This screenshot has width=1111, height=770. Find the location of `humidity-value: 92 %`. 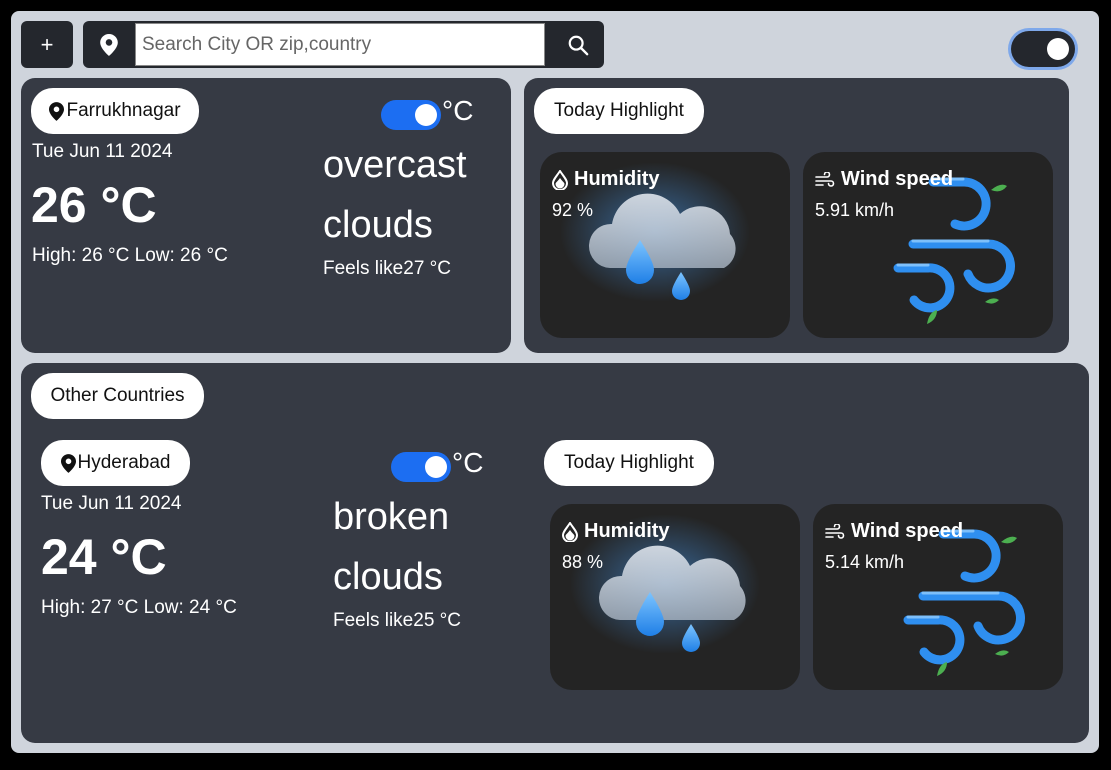

humidity-value: 92 % is located at coordinates (573, 210).